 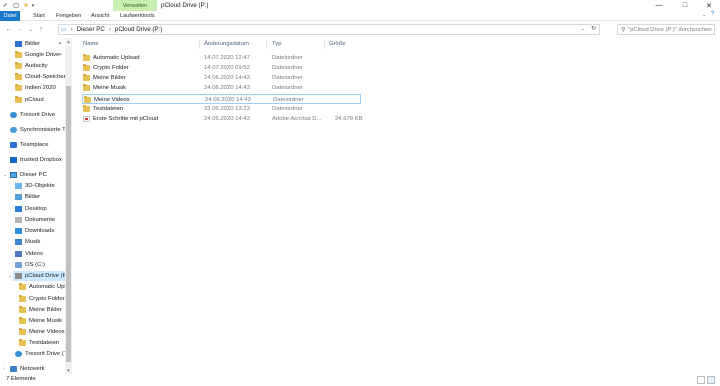 What do you see at coordinates (18, 276) in the screenshot?
I see `pcloud-drive-icon` at bounding box center [18, 276].